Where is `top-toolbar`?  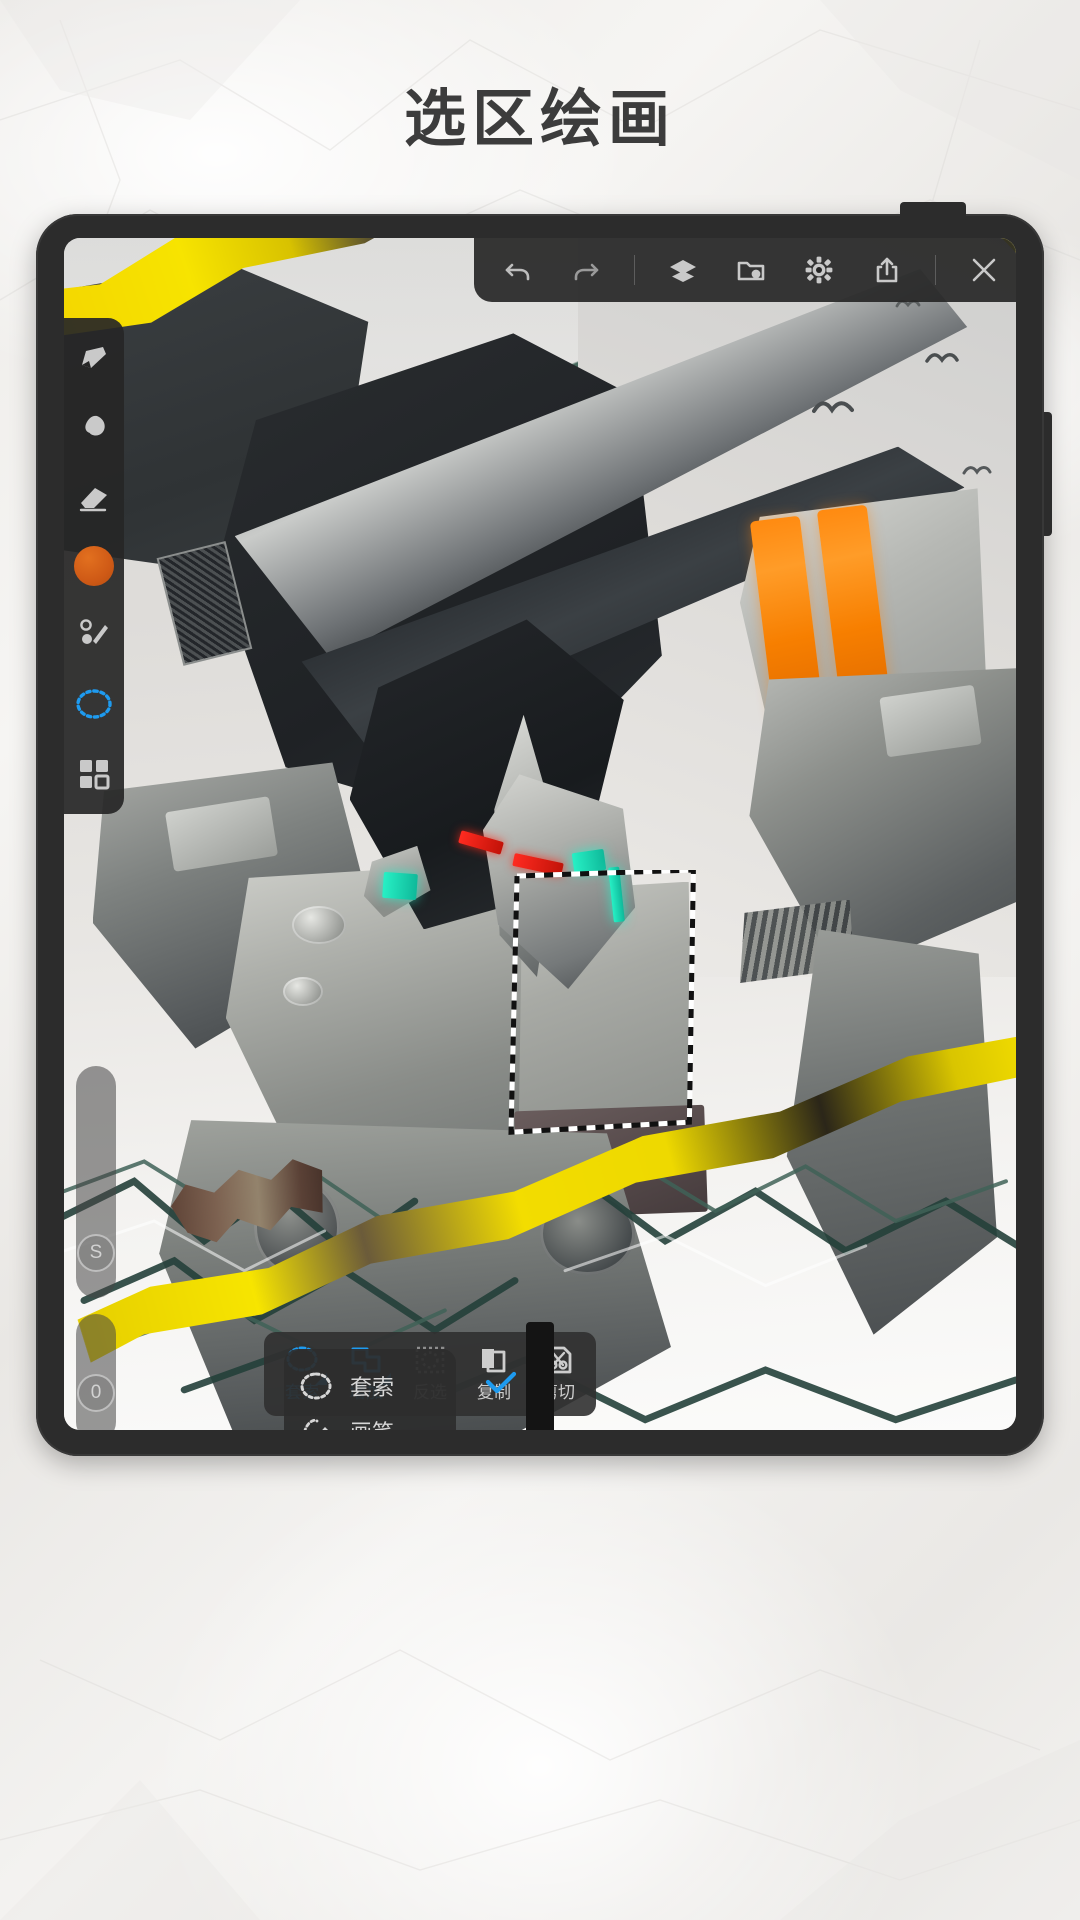
top-toolbar is located at coordinates (745, 270).